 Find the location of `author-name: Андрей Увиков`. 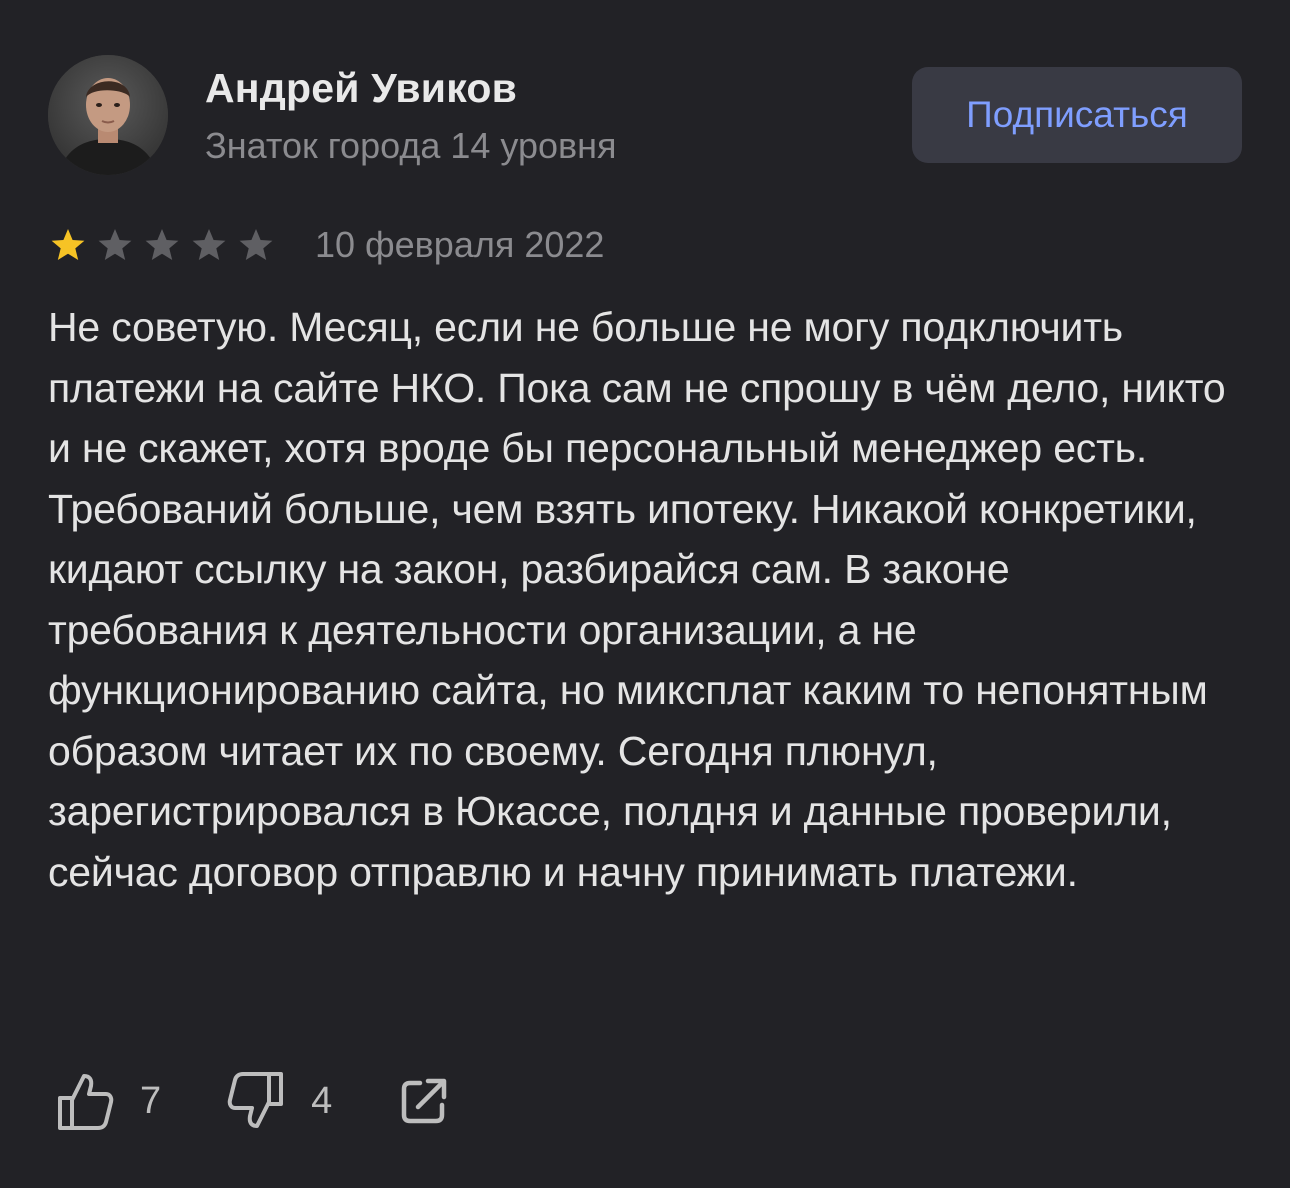

author-name: Андрей Увиков is located at coordinates (361, 88).